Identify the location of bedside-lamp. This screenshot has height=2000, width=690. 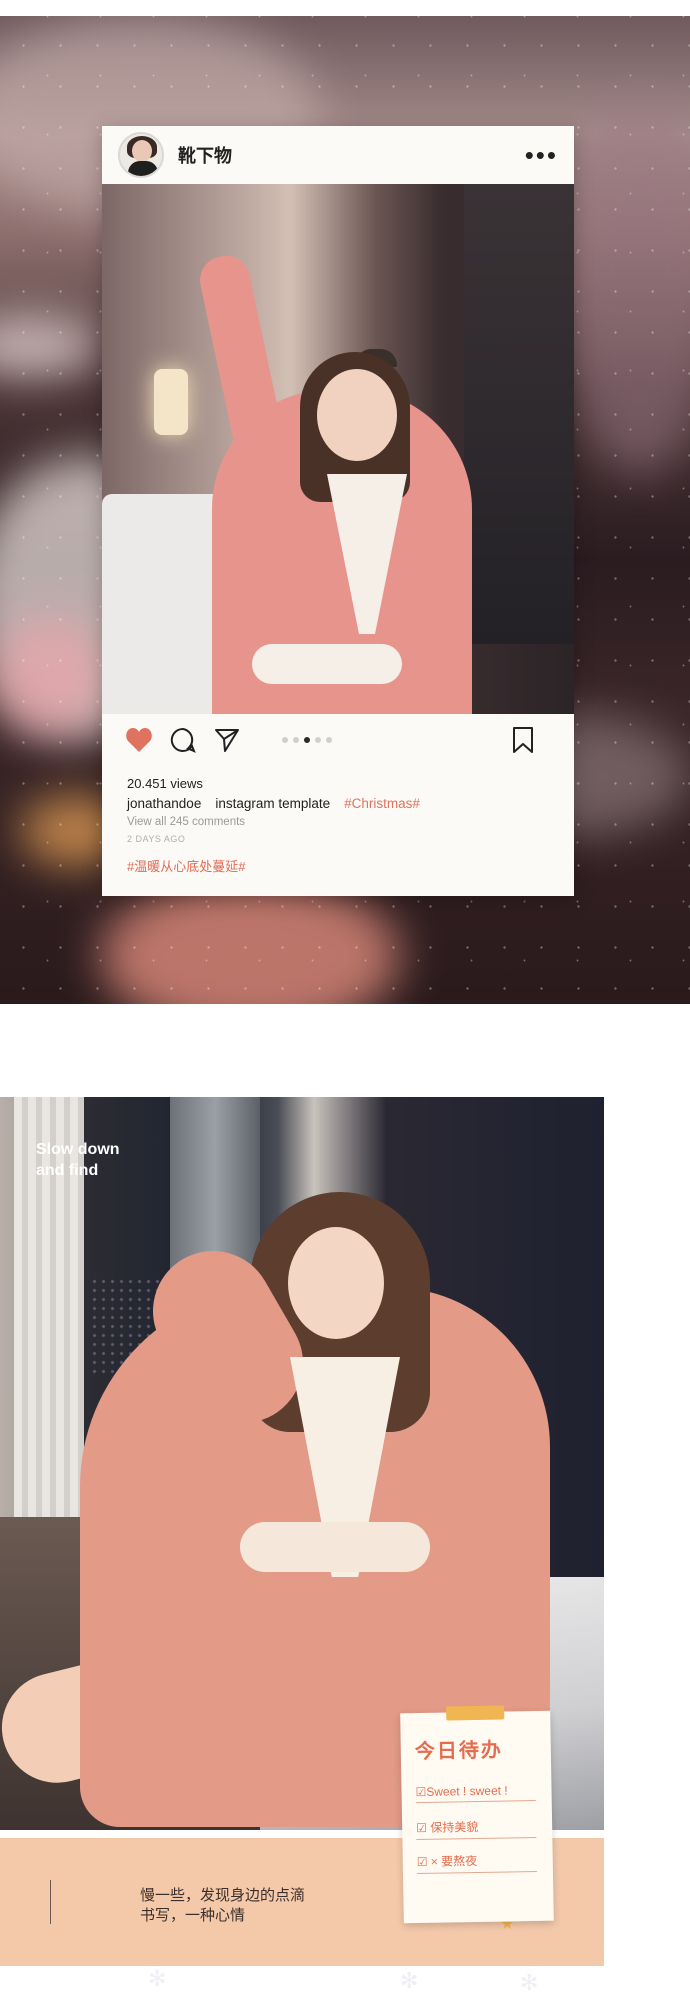
(171, 402).